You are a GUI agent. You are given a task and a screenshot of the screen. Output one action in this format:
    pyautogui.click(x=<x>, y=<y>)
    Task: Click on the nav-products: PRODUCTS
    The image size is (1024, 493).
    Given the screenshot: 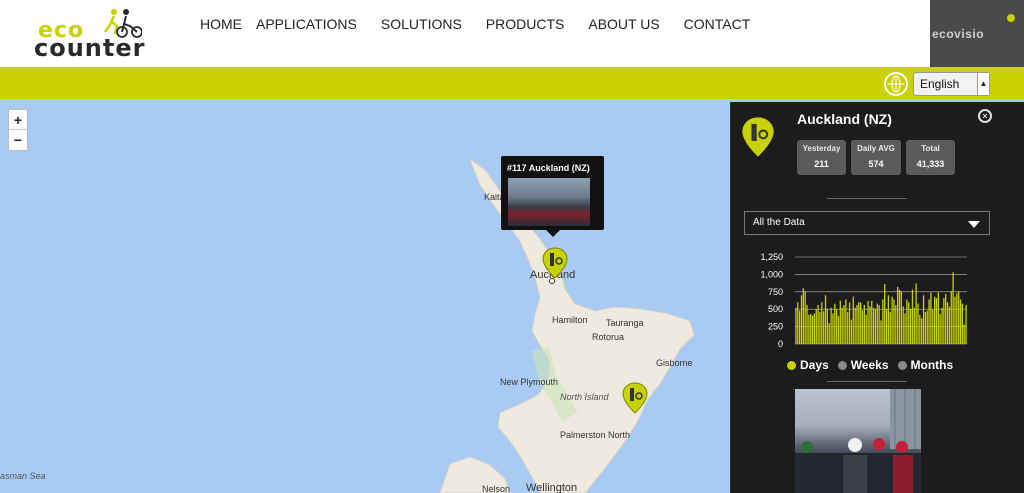 What is the action you would take?
    pyautogui.click(x=525, y=24)
    